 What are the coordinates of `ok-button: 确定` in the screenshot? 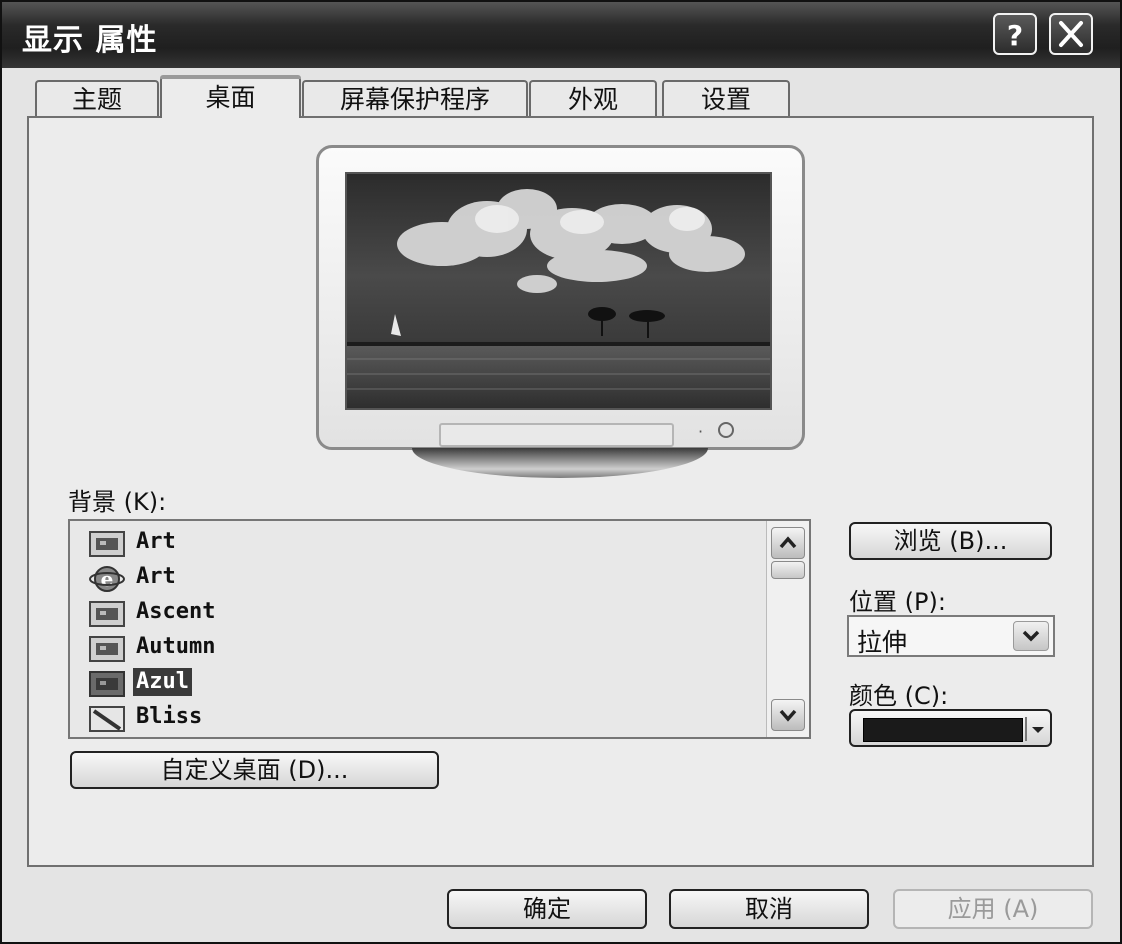 It's located at (547, 909).